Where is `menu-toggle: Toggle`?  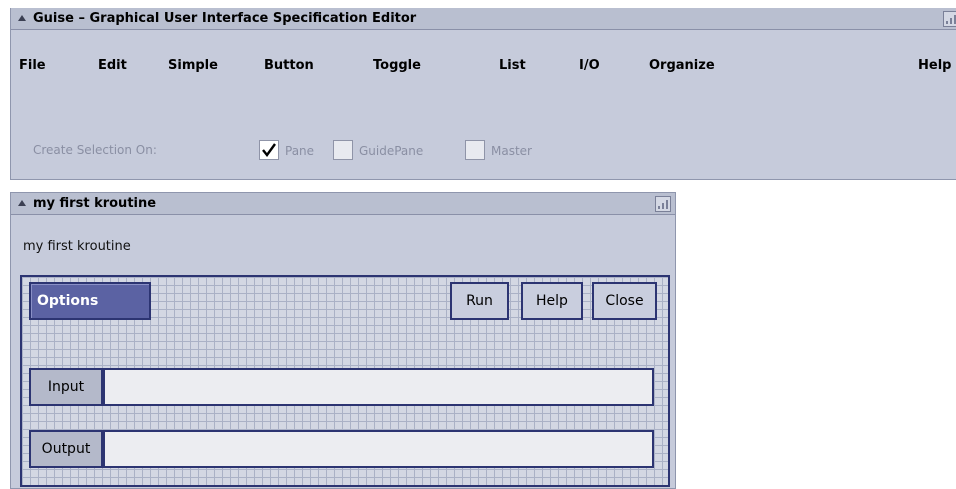 menu-toggle: Toggle is located at coordinates (397, 65).